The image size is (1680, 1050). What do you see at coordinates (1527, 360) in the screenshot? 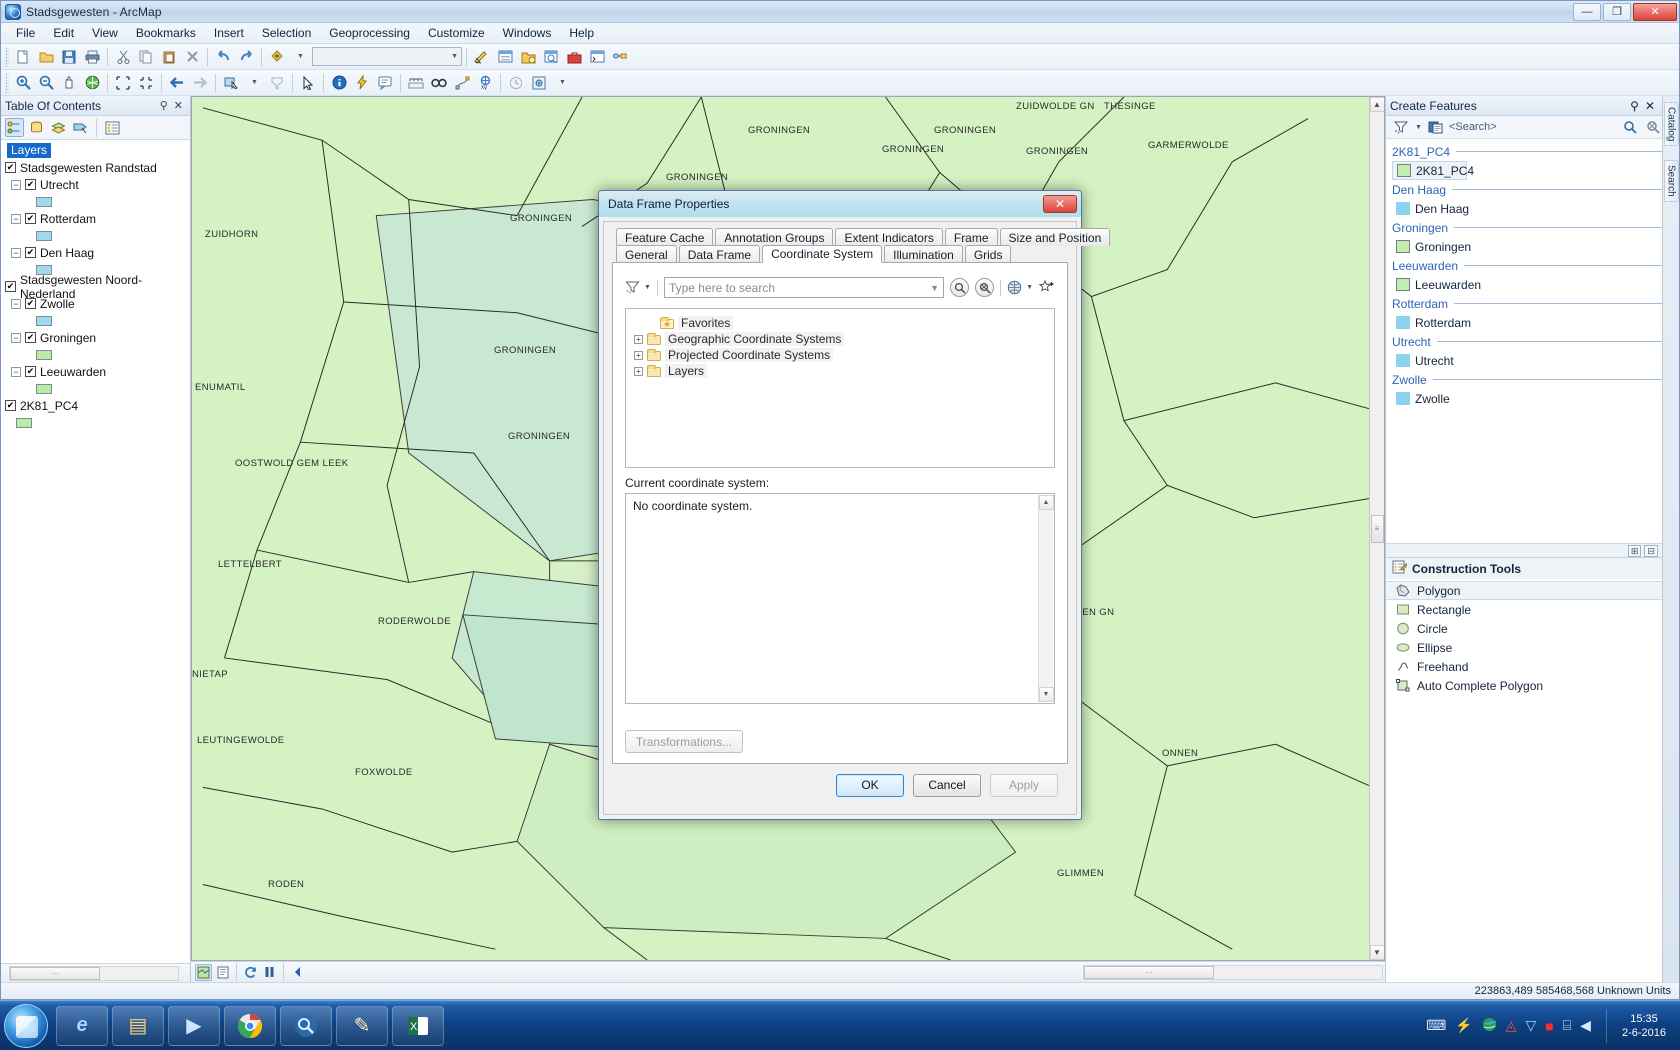
I see `cf-template-utrecht: Utrecht` at bounding box center [1527, 360].